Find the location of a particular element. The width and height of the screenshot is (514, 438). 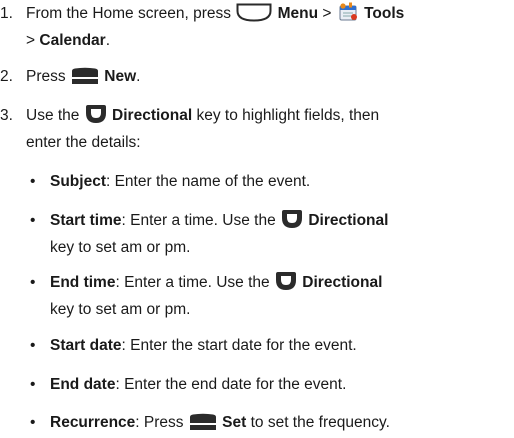

field-description: : Enter the name of the event. is located at coordinates (208, 181).